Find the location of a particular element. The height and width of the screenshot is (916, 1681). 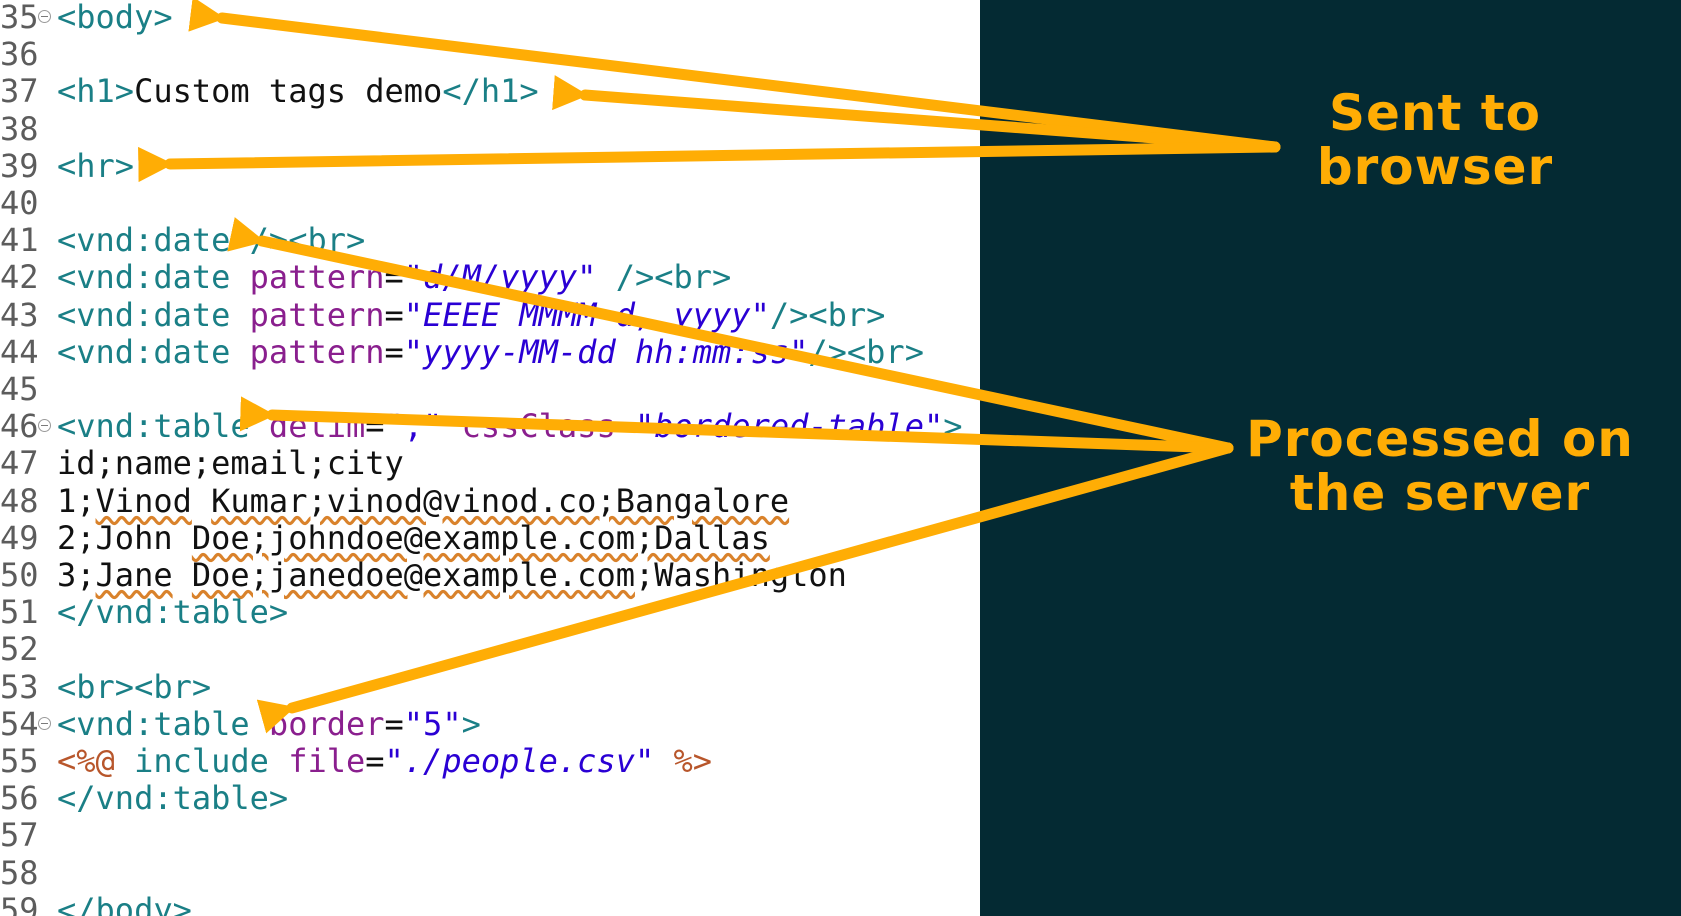

arrow-to-body-tag is located at coordinates (734, 76).